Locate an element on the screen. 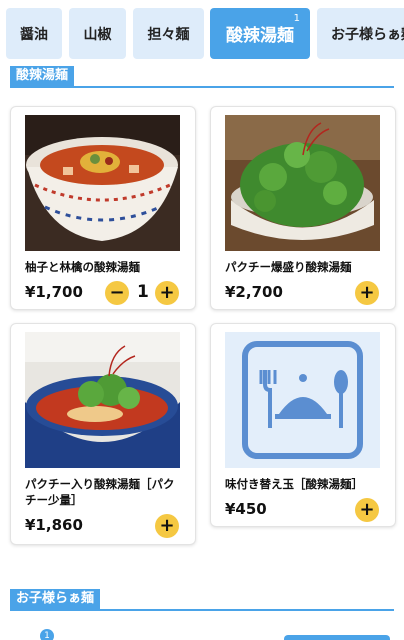 The height and width of the screenshot is (640, 404). menu-item-card: 味付き替え玉［酸辣湯麺］ ¥450 + is located at coordinates (303, 425).